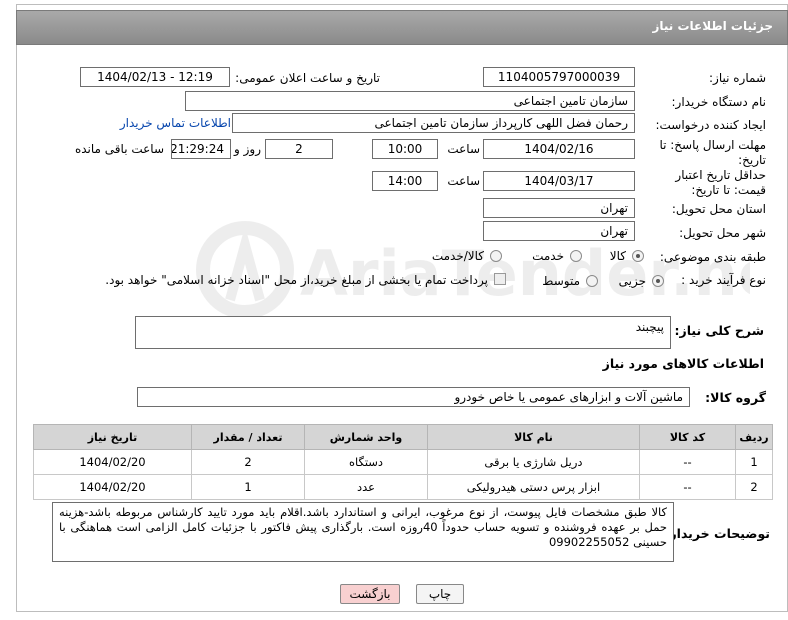  What do you see at coordinates (405, 181) in the screenshot?
I see `validity-time-field: 14:00` at bounding box center [405, 181].